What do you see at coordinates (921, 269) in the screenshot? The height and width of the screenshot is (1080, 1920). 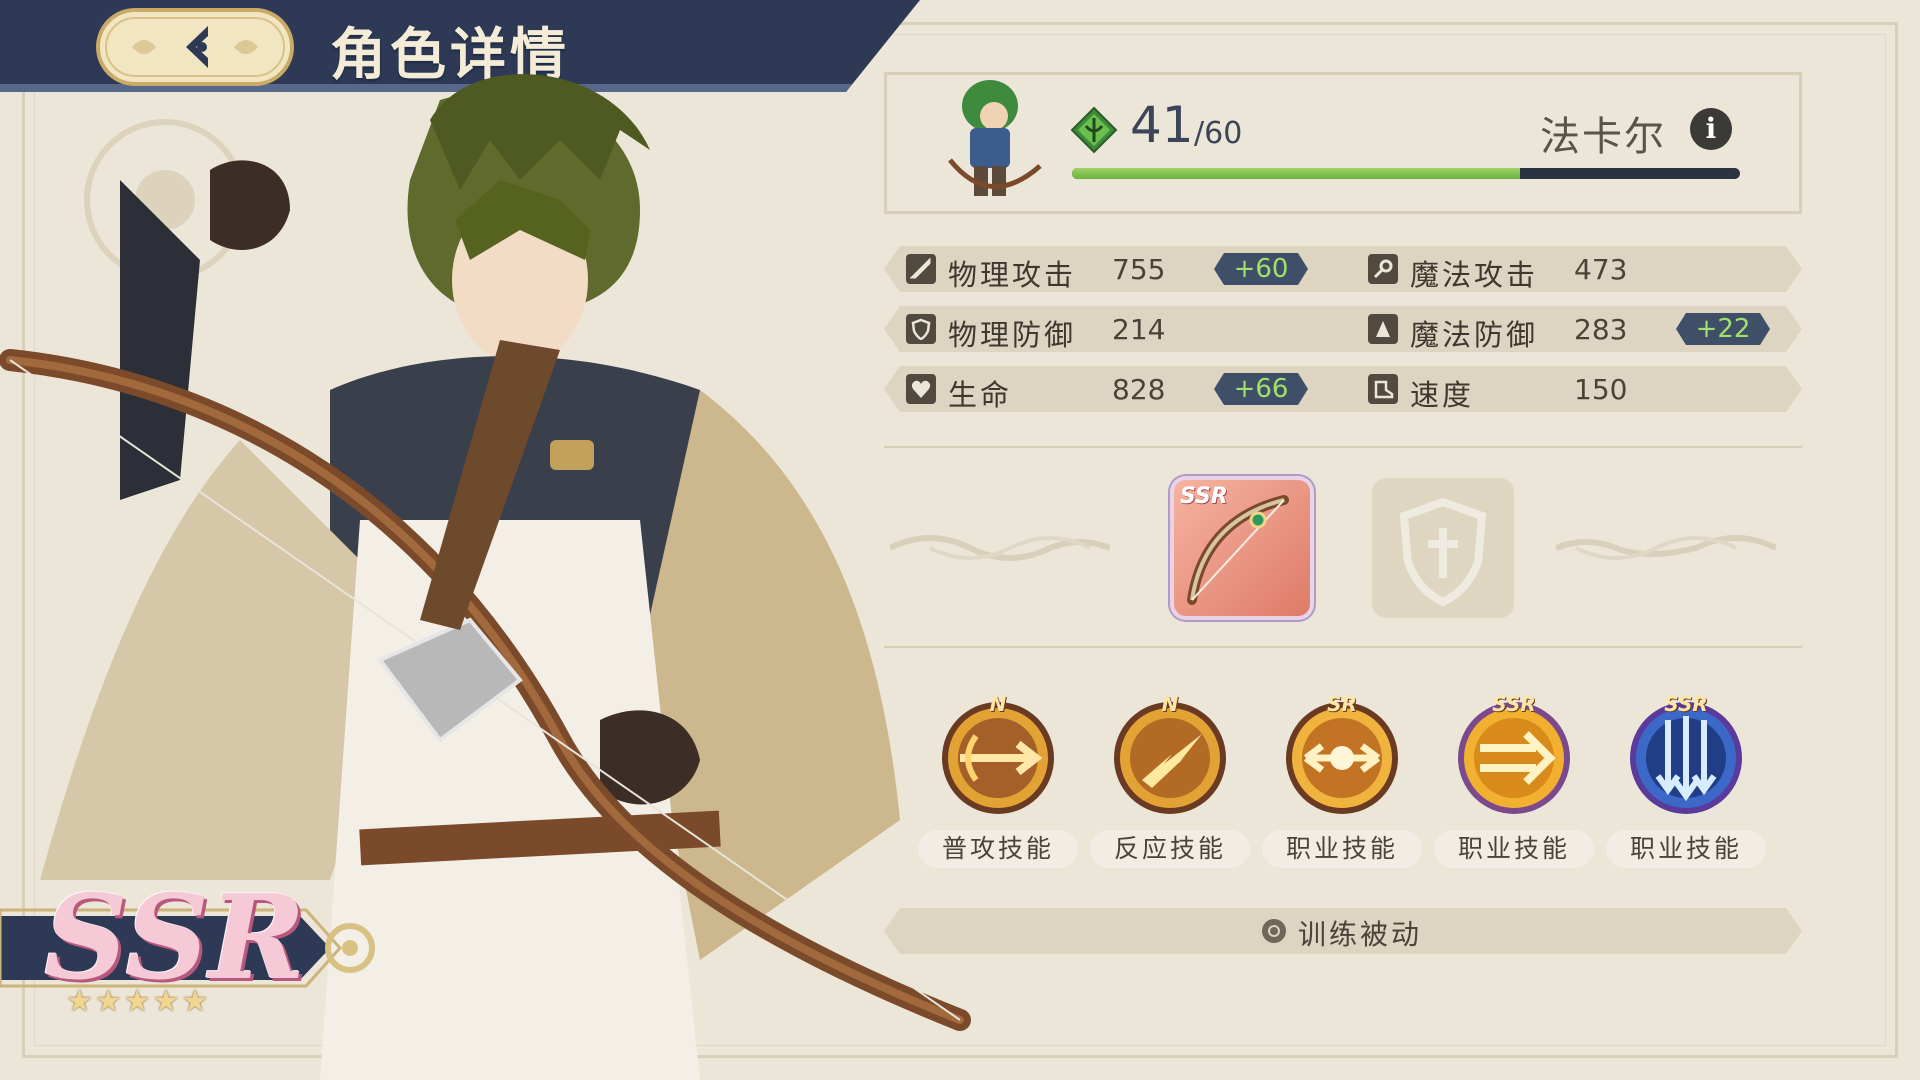 I see `sword-icon` at bounding box center [921, 269].